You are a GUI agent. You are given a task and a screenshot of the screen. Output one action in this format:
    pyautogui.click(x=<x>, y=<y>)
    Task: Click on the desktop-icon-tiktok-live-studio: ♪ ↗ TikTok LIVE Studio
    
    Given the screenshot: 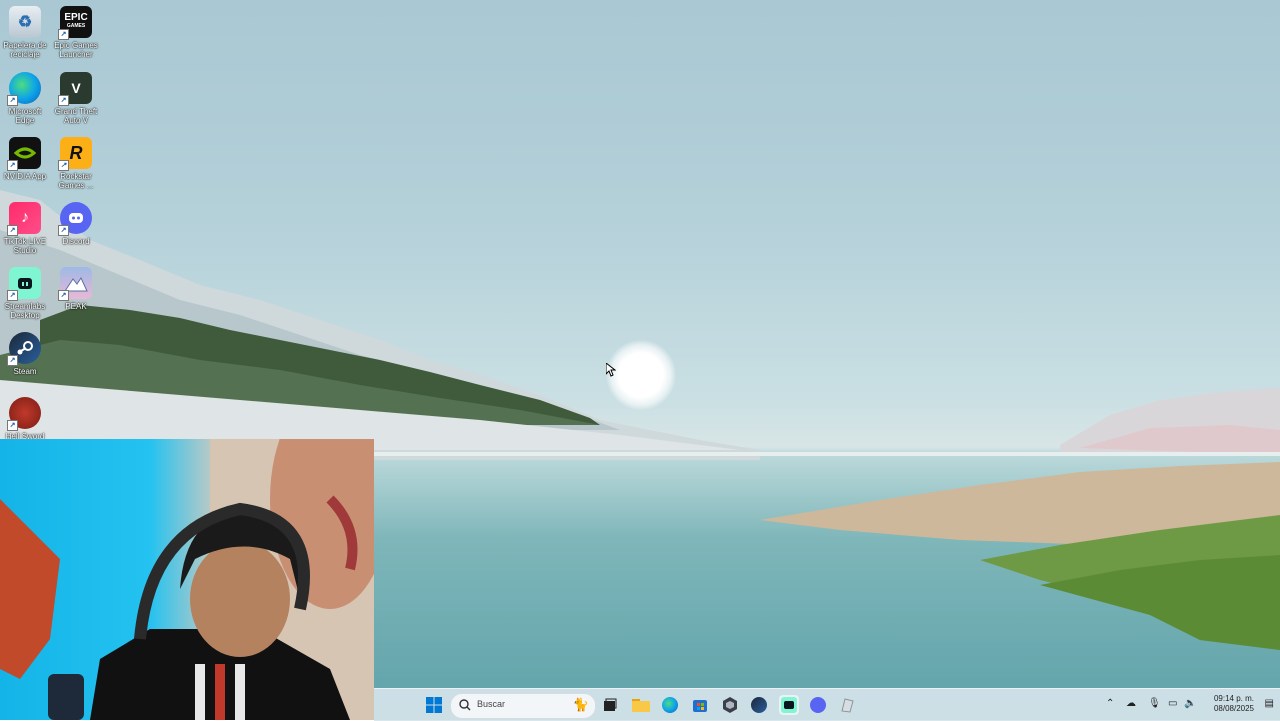 What is the action you would take?
    pyautogui.click(x=25, y=228)
    